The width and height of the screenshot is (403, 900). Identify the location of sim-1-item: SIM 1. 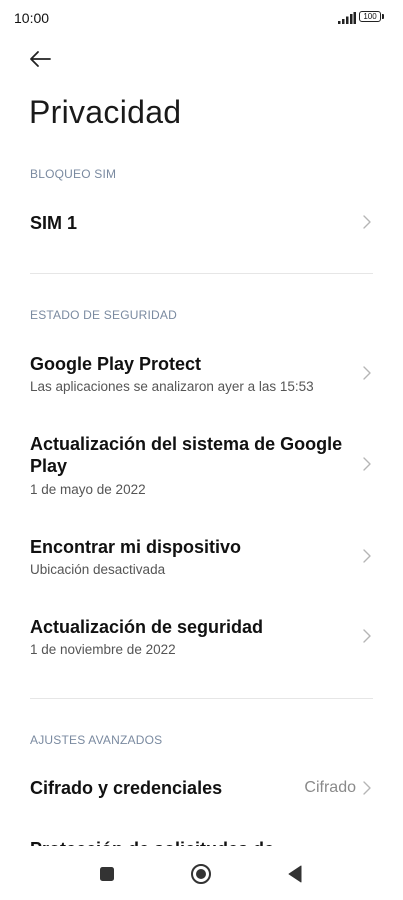
(201, 224).